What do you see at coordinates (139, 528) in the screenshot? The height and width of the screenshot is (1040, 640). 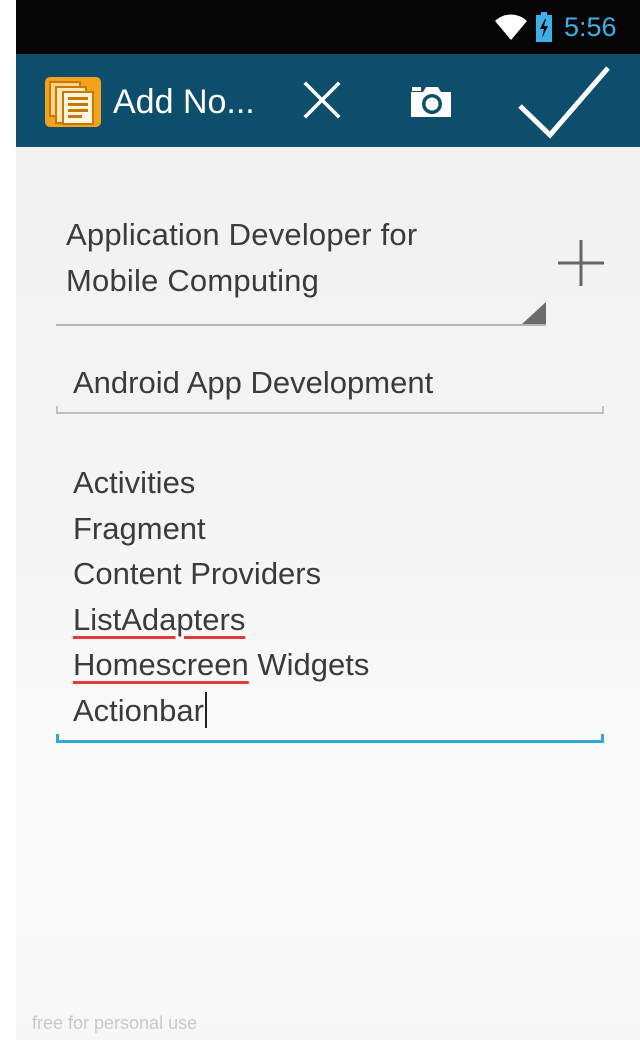 I see `body-line: Fragment` at bounding box center [139, 528].